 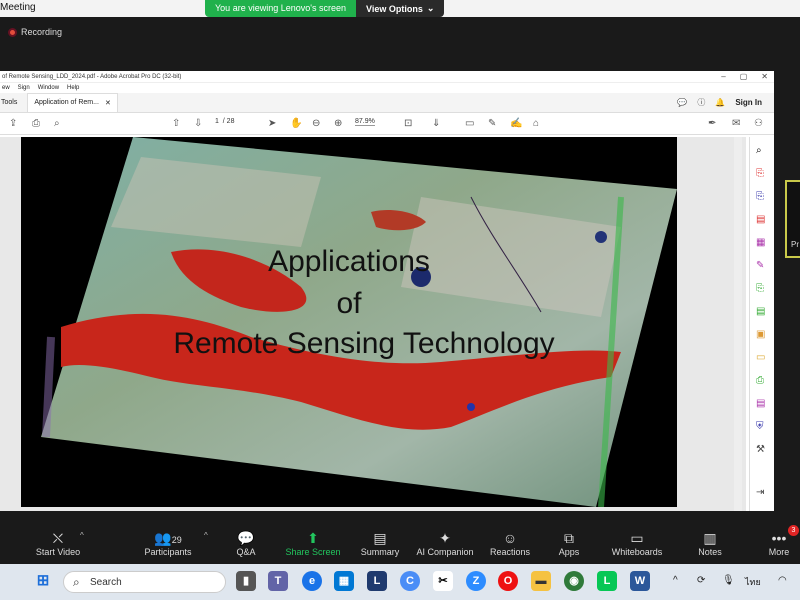 I want to click on create-pdf-icon: ⎘, so click(x=760, y=196).